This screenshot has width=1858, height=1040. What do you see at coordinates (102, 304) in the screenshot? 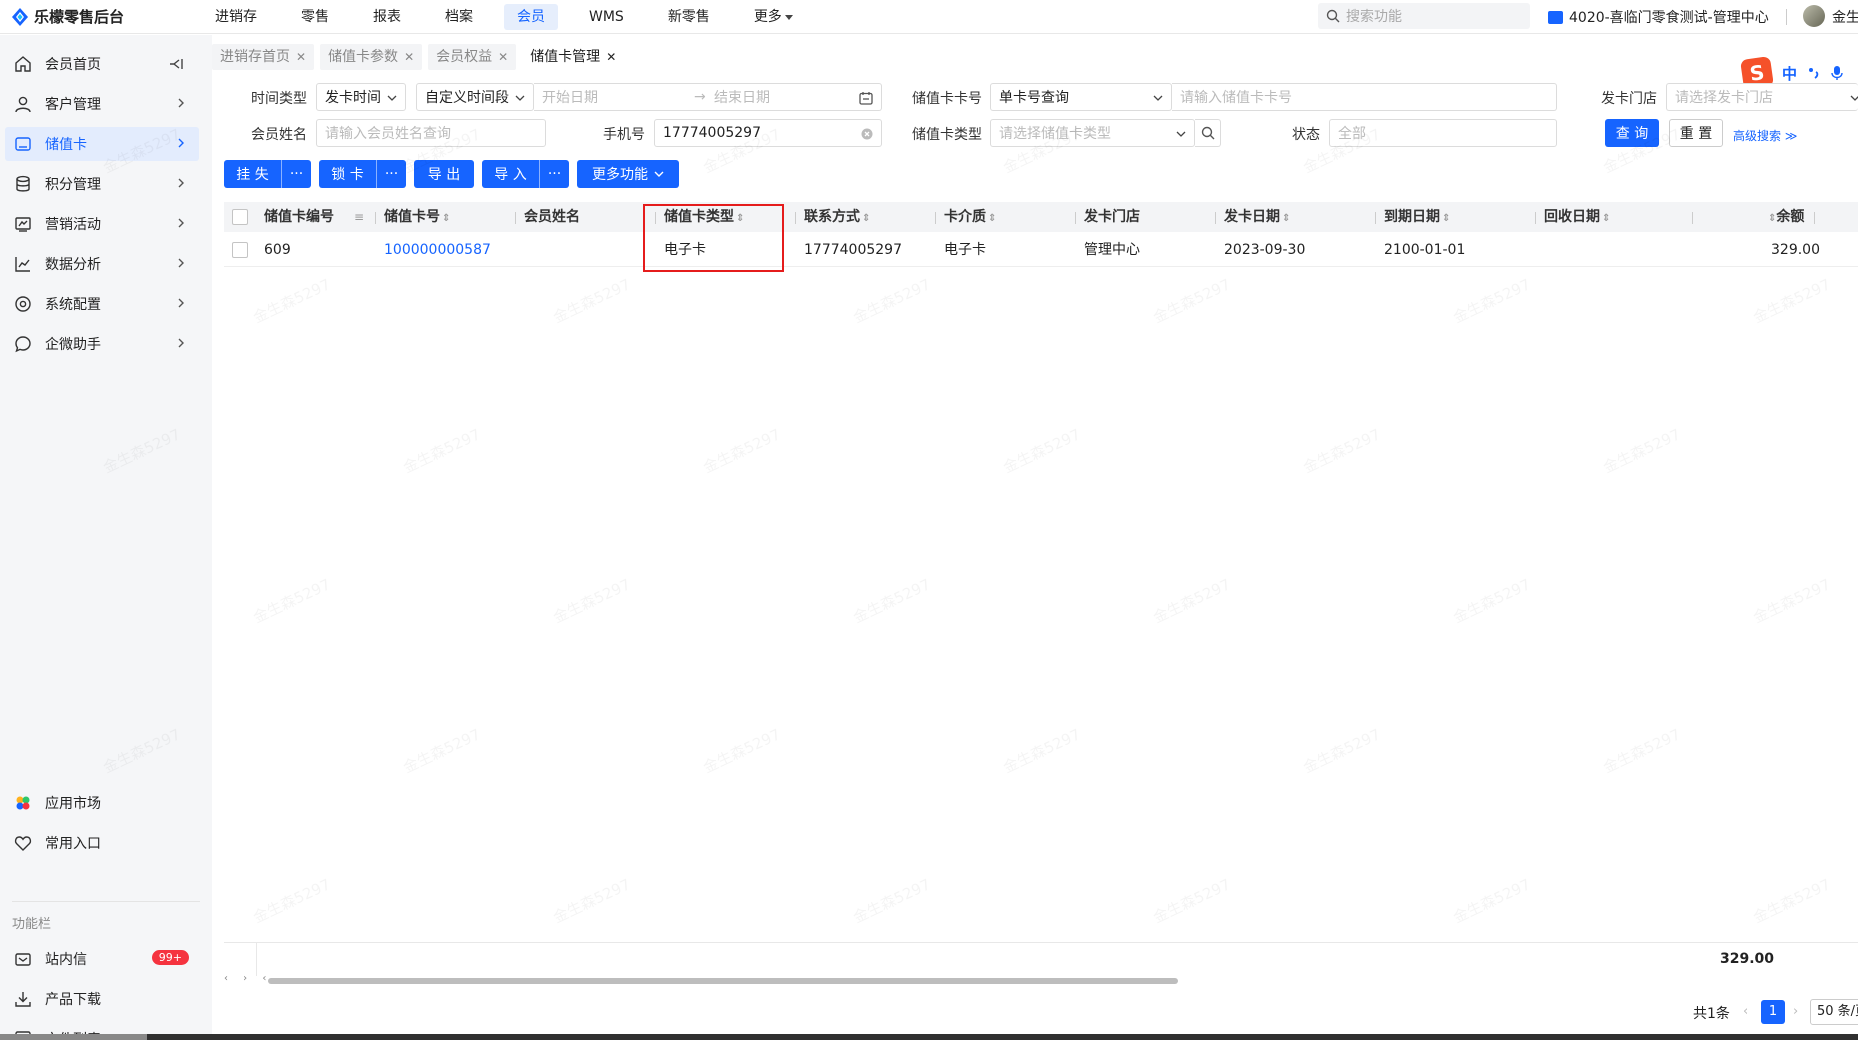
I see `sidebar-item-system-config: 系统配置` at bounding box center [102, 304].